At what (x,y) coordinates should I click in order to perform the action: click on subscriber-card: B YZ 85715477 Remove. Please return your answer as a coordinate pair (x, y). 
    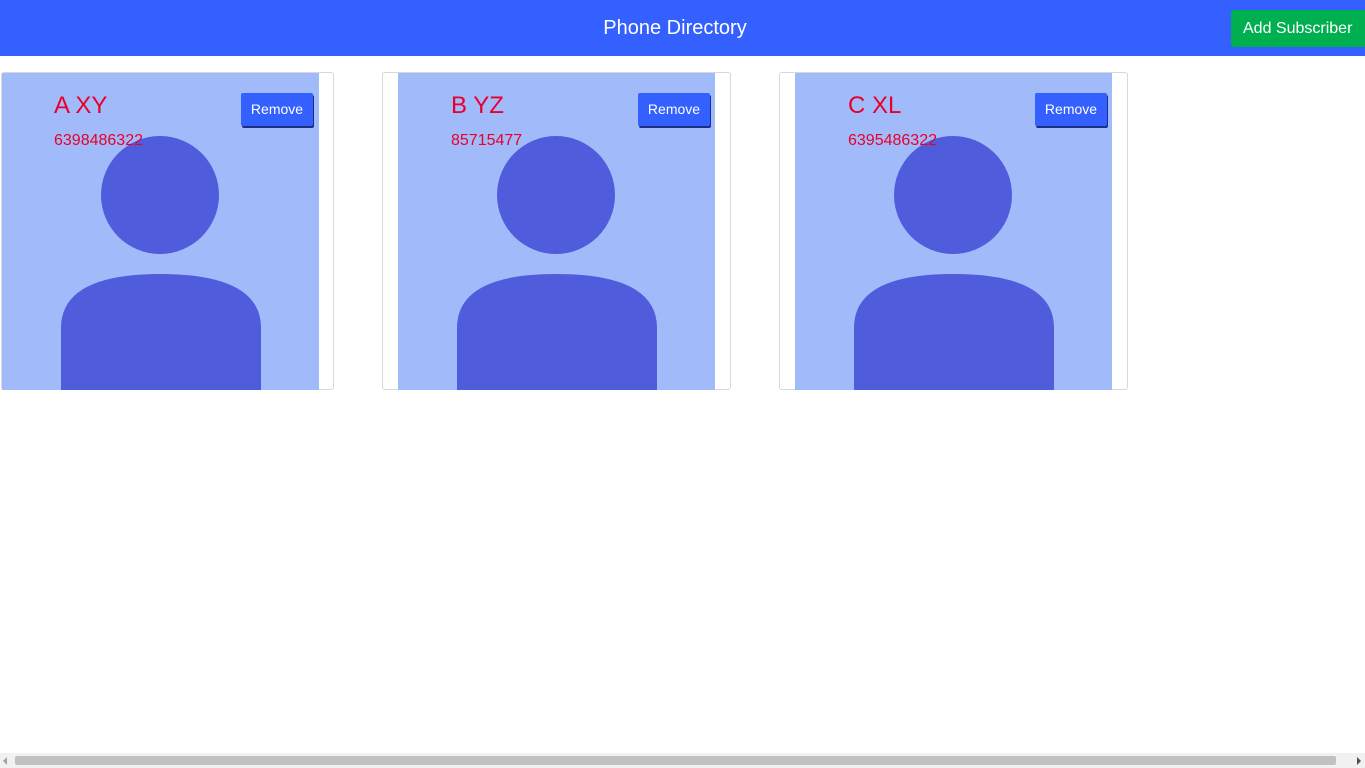
    Looking at the image, I should click on (556, 231).